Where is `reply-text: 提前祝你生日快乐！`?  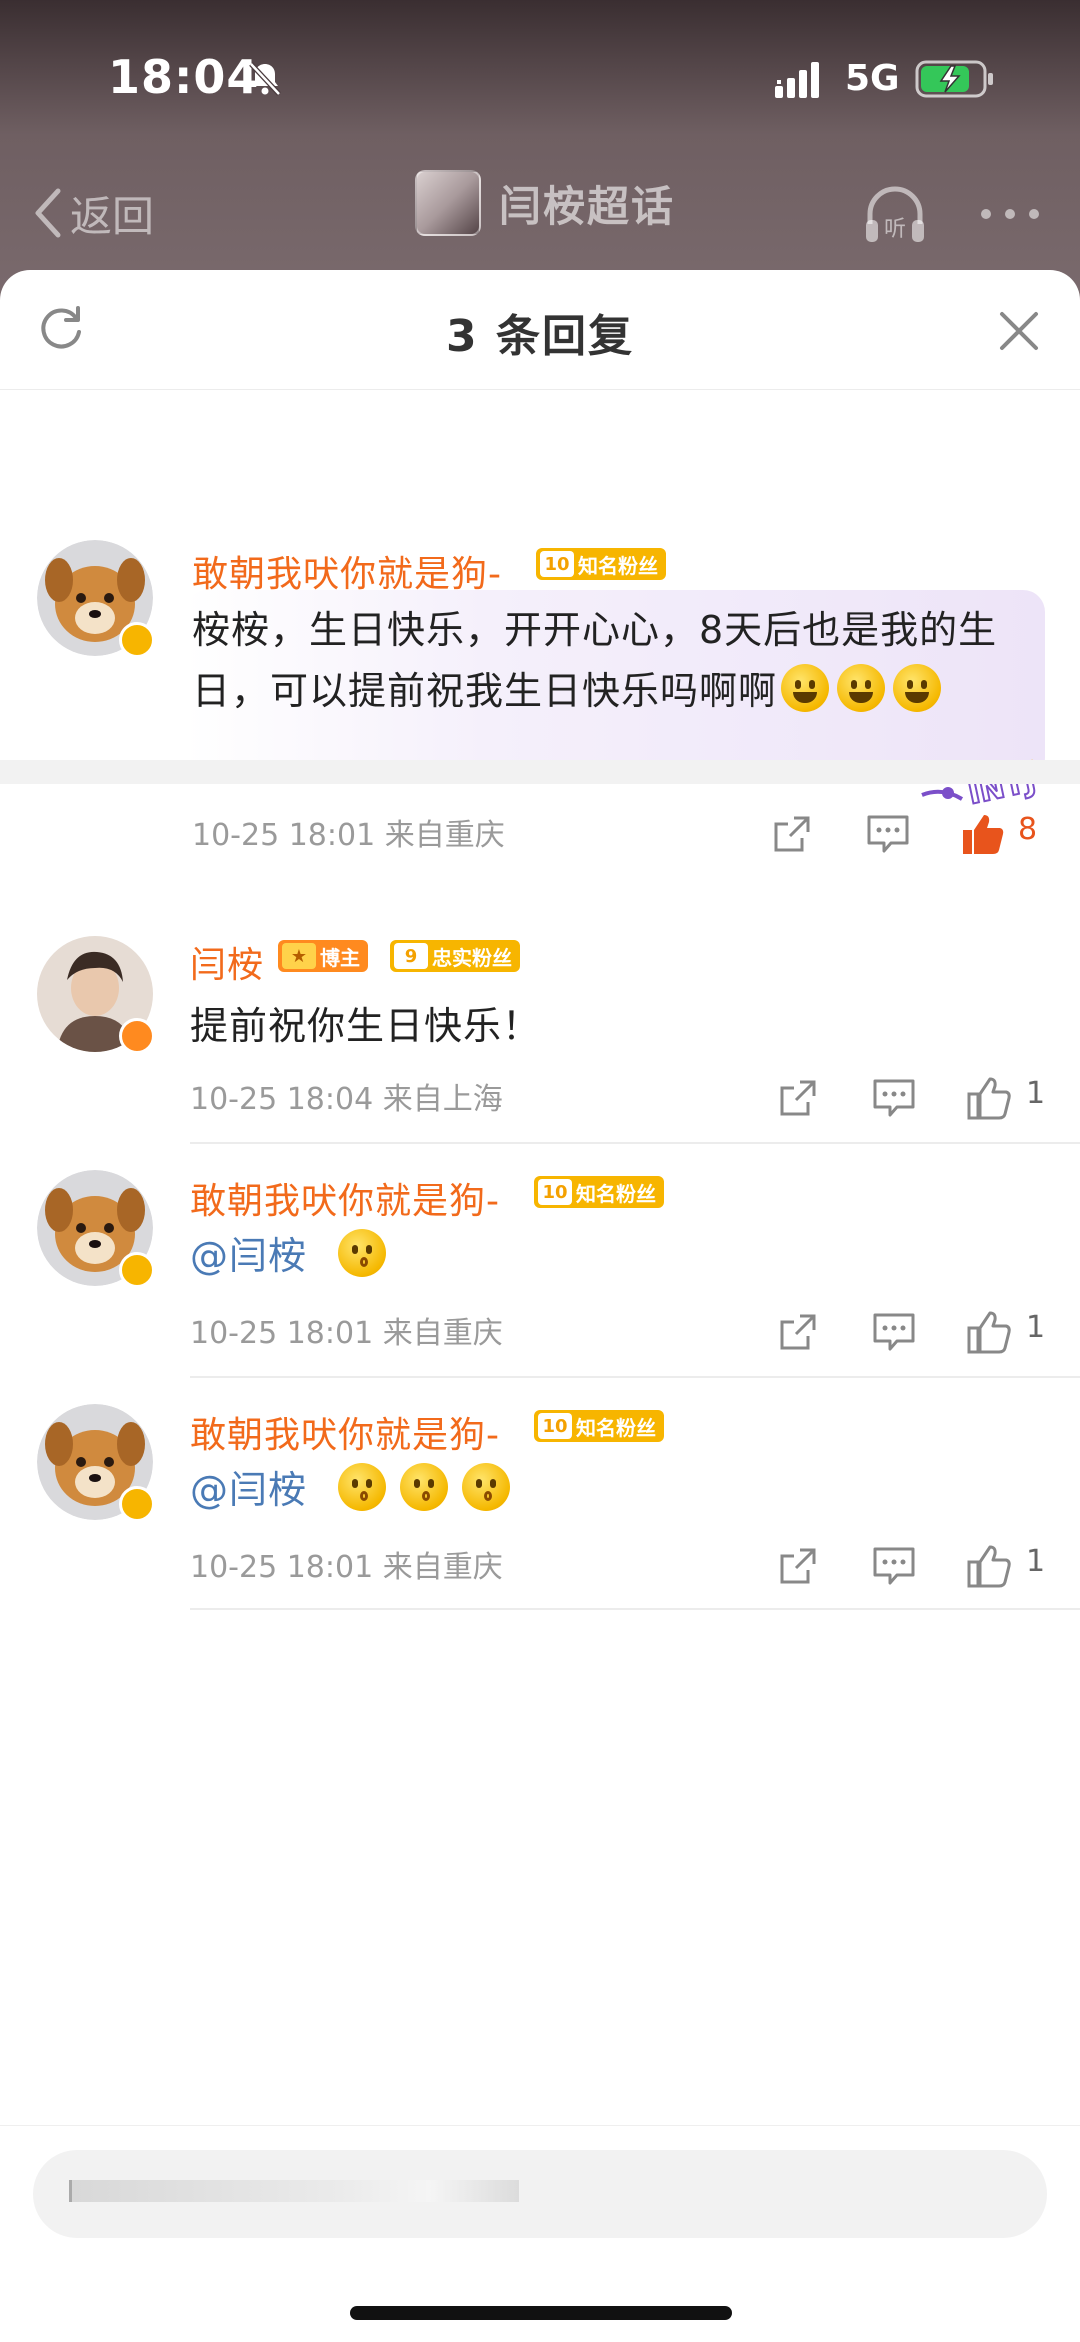
reply-text: 提前祝你生日快乐！ is located at coordinates (366, 1026).